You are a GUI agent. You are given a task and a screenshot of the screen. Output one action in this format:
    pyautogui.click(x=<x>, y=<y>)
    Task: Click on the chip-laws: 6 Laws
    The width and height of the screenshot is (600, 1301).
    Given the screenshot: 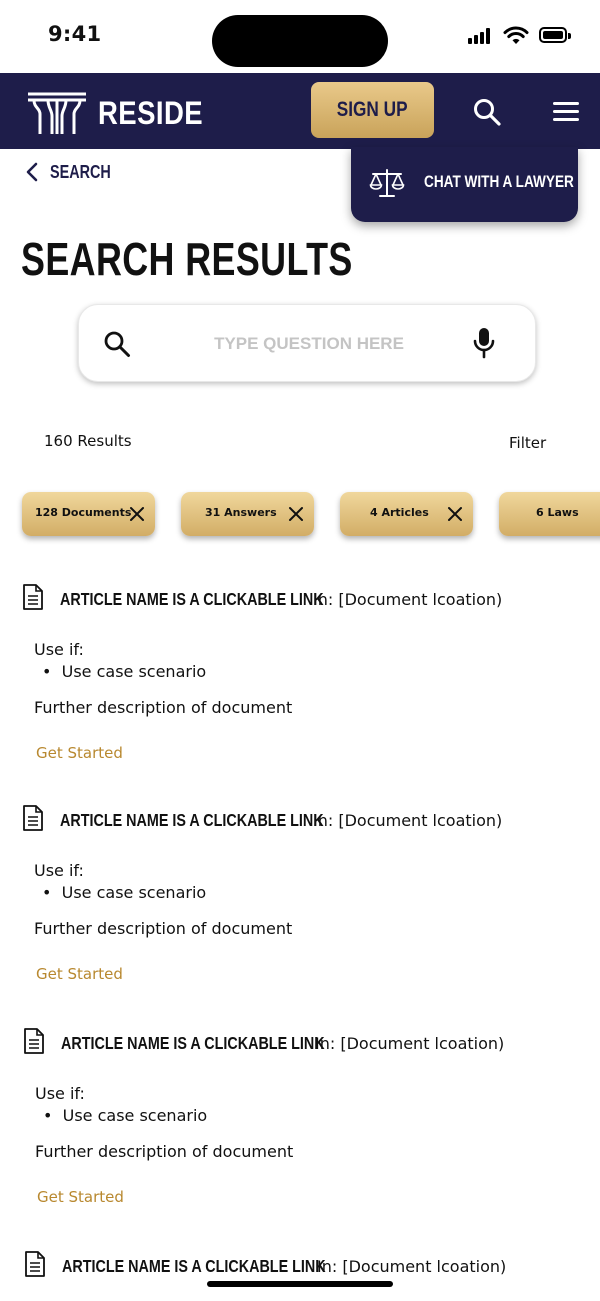 What is the action you would take?
    pyautogui.click(x=549, y=514)
    